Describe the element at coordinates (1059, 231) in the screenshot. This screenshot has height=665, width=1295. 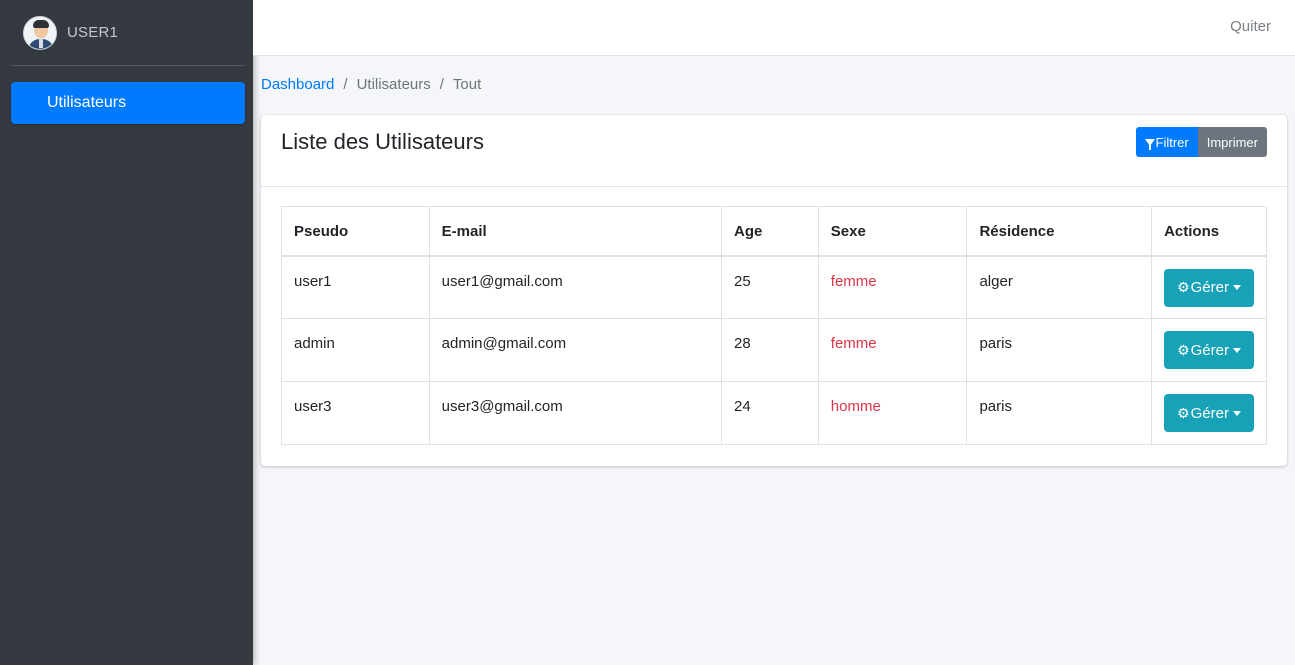
I see `column-header-residence: Résidence` at that location.